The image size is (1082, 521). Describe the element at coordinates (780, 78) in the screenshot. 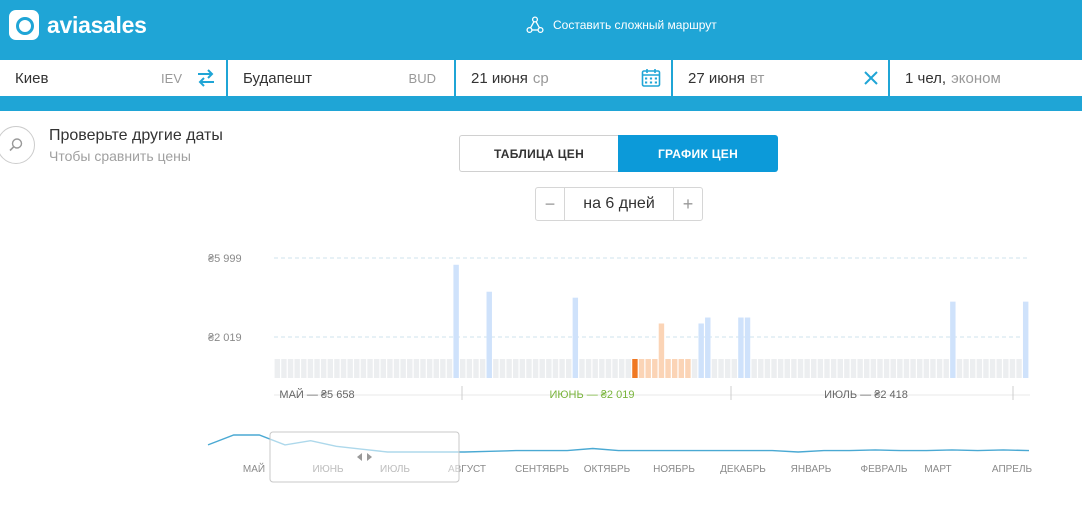

I see `return-date-field: 27 июня вт` at that location.